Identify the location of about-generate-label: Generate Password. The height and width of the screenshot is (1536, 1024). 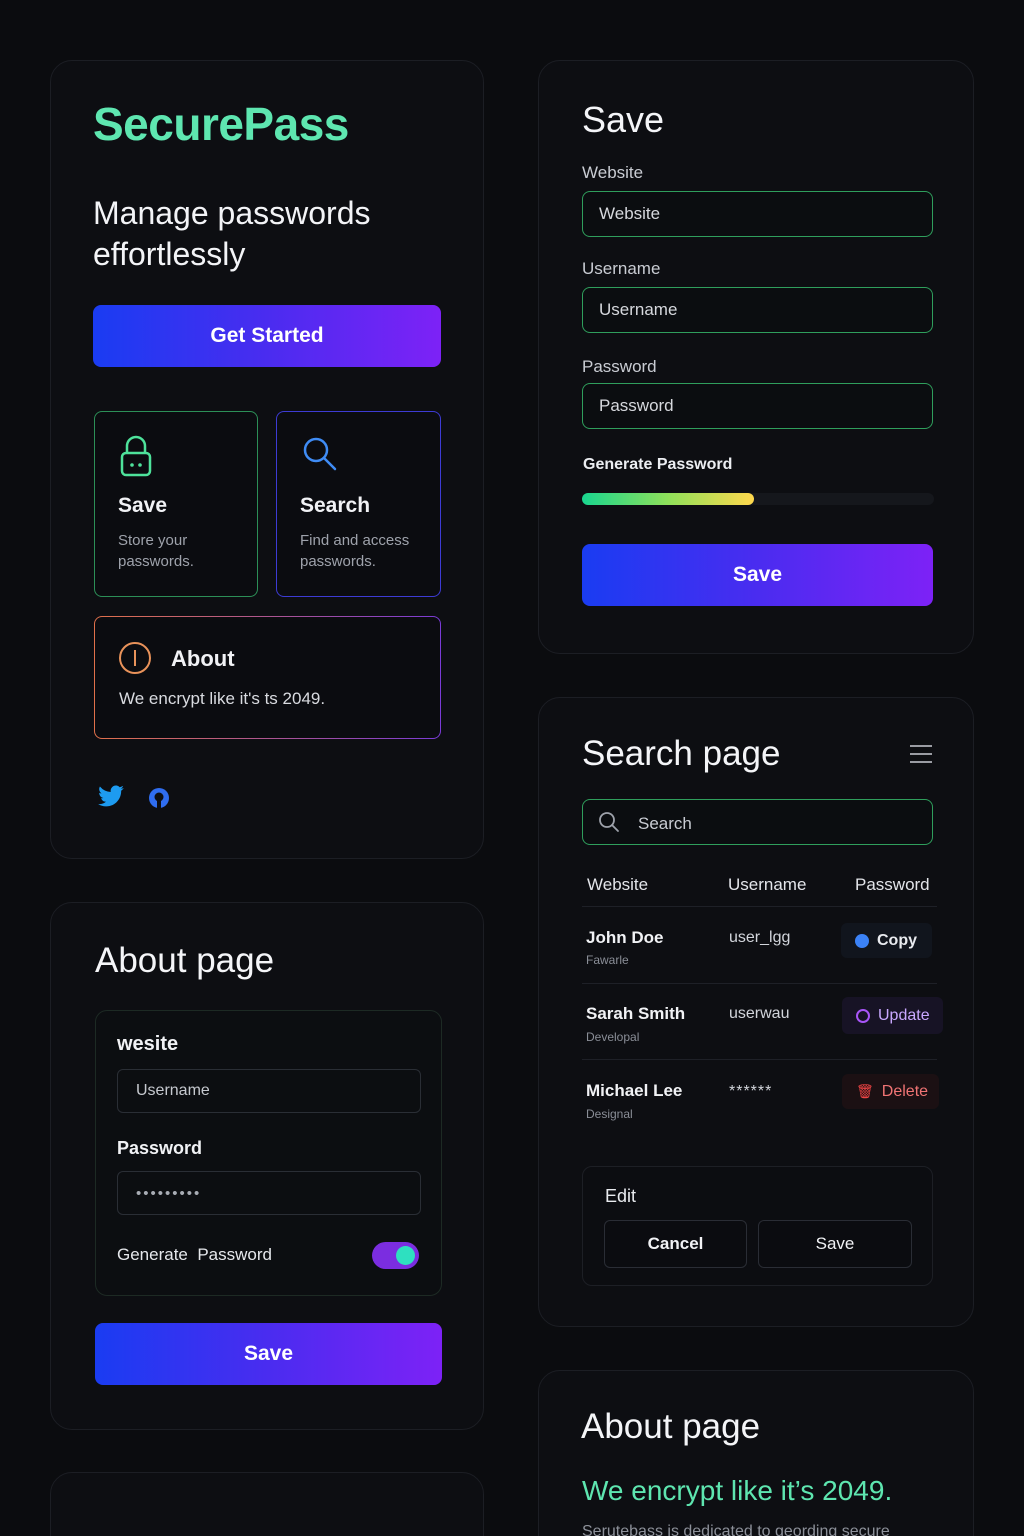
(194, 1254).